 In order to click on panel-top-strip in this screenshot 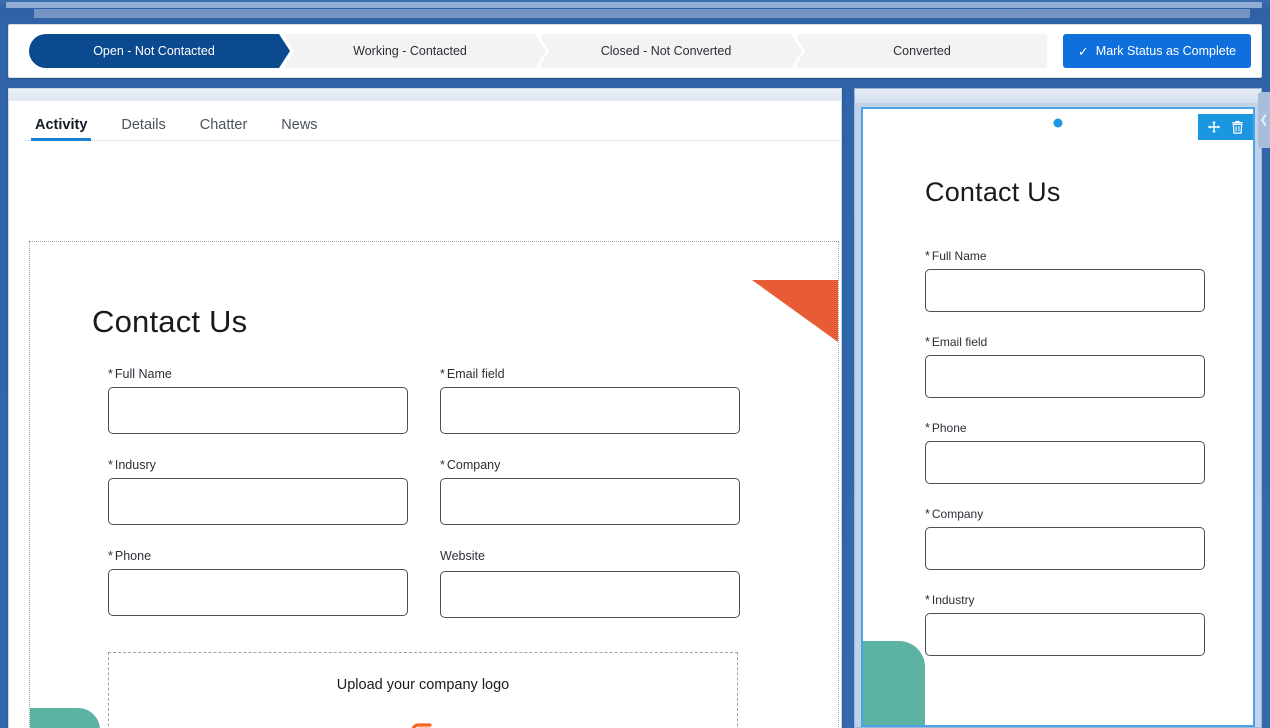, I will do `click(425, 95)`.